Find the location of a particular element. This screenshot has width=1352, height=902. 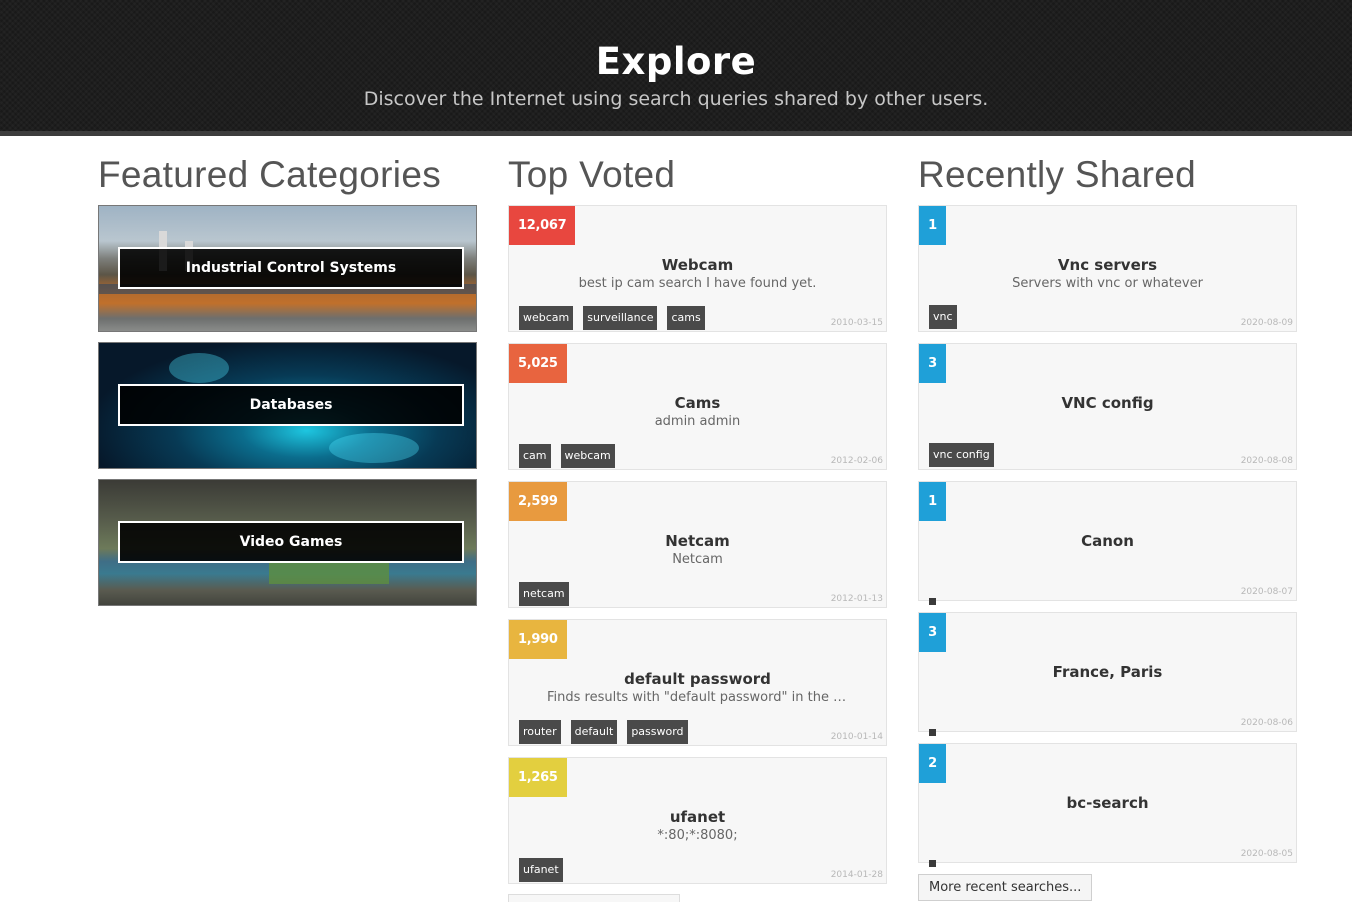

query-date: 2010-03-15 is located at coordinates (856, 323).